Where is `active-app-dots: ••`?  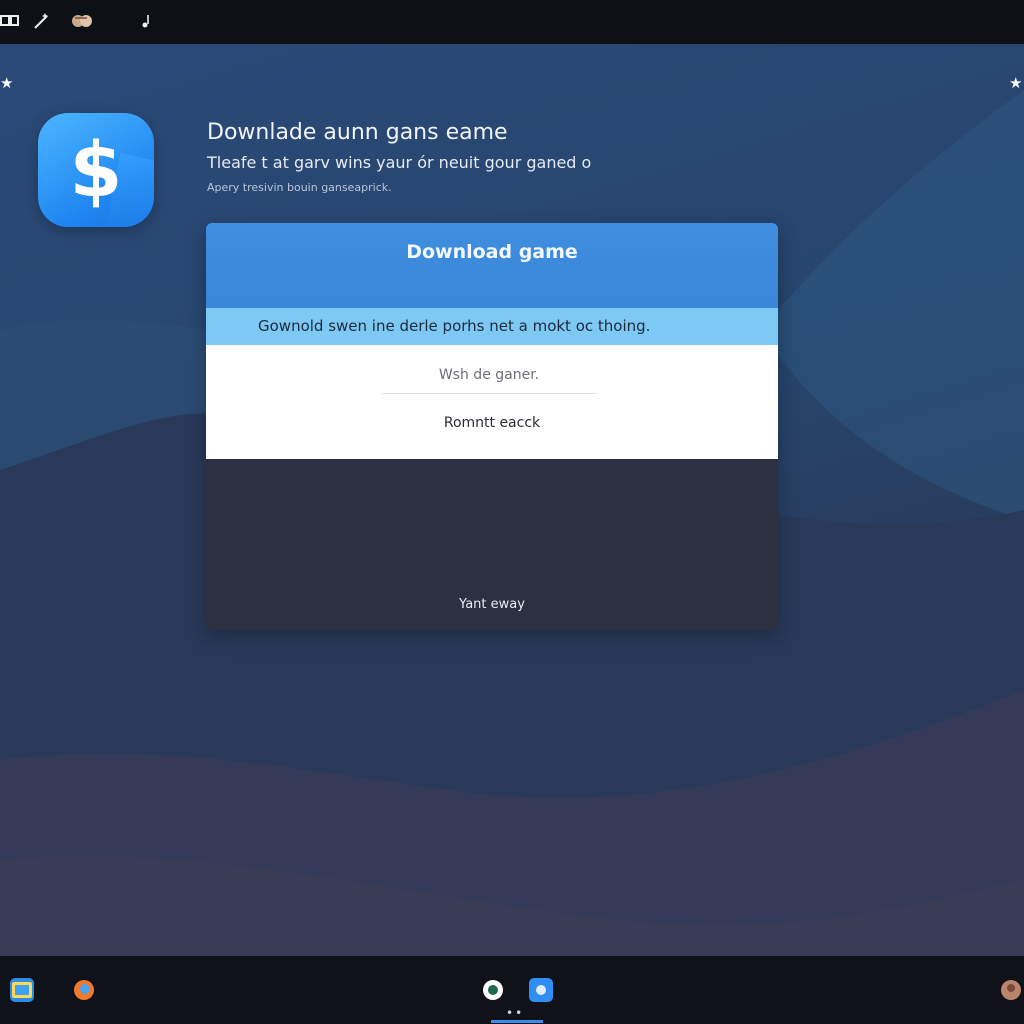 active-app-dots: •• is located at coordinates (515, 1013).